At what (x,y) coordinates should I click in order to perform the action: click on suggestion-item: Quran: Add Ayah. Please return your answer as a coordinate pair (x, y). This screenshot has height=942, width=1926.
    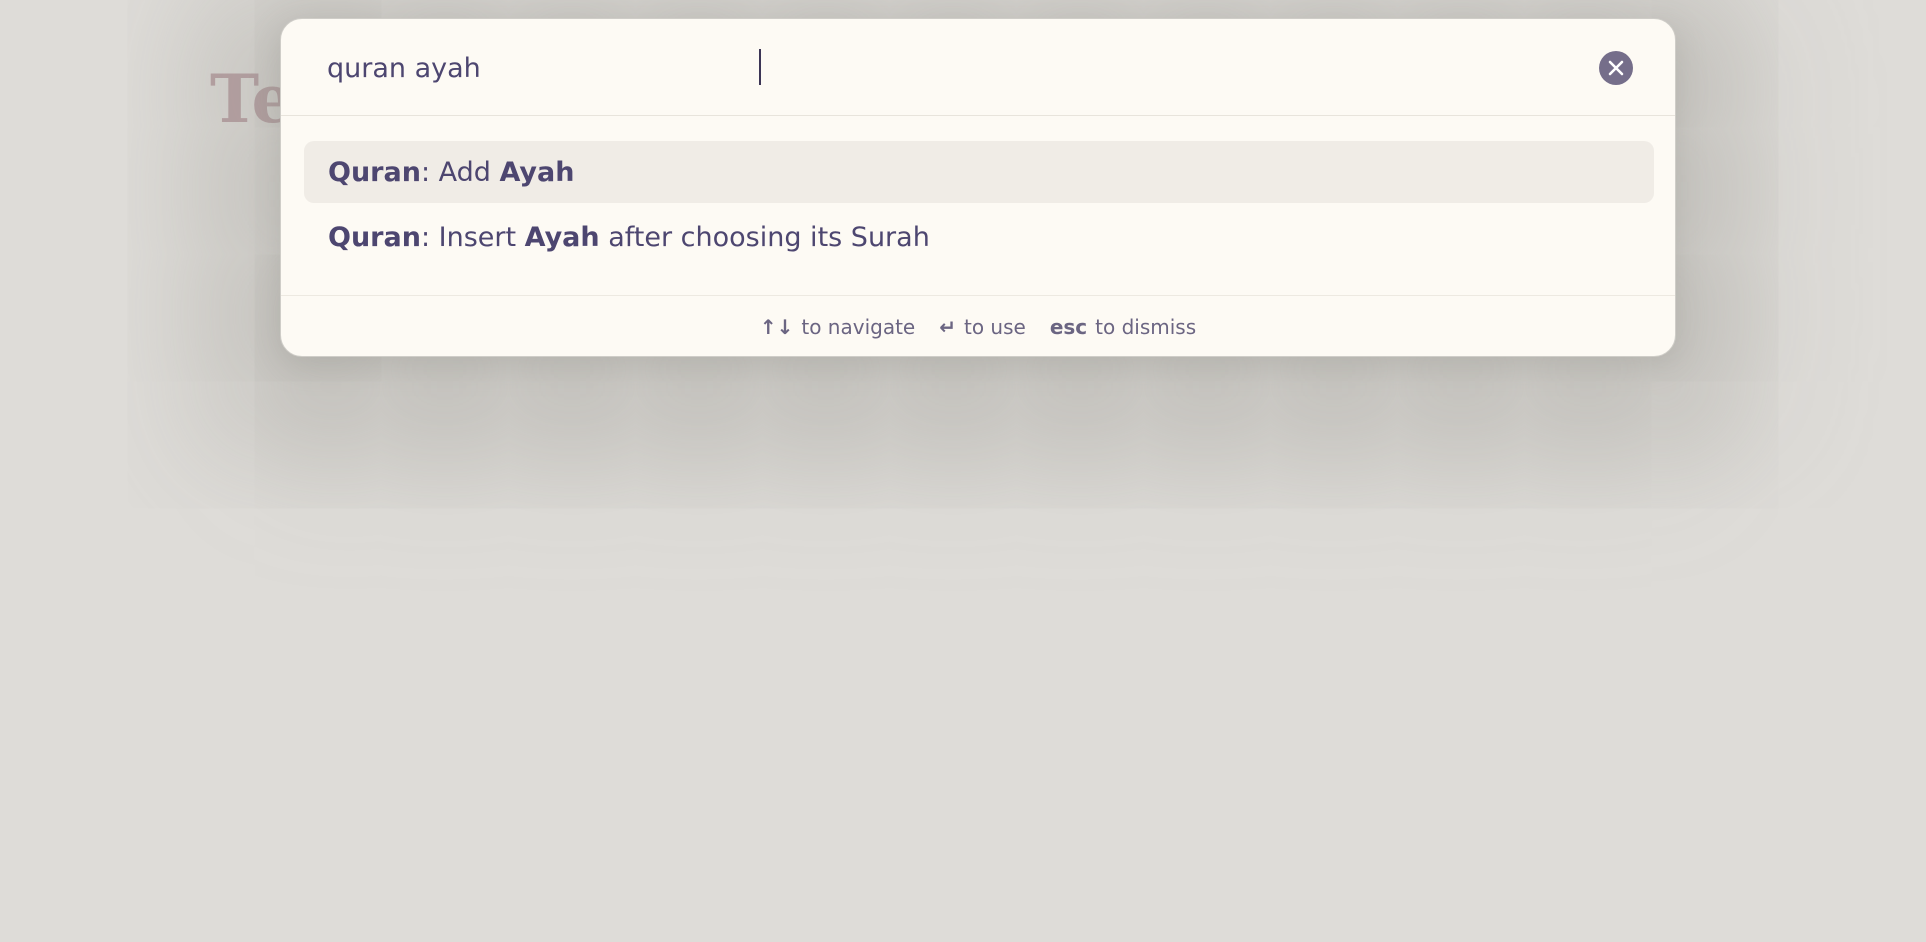
    Looking at the image, I should click on (979, 172).